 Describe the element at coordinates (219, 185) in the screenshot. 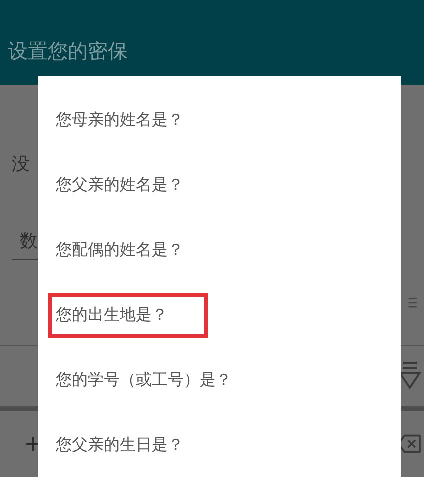

I see `question-option: 您父亲的姓名是？` at that location.